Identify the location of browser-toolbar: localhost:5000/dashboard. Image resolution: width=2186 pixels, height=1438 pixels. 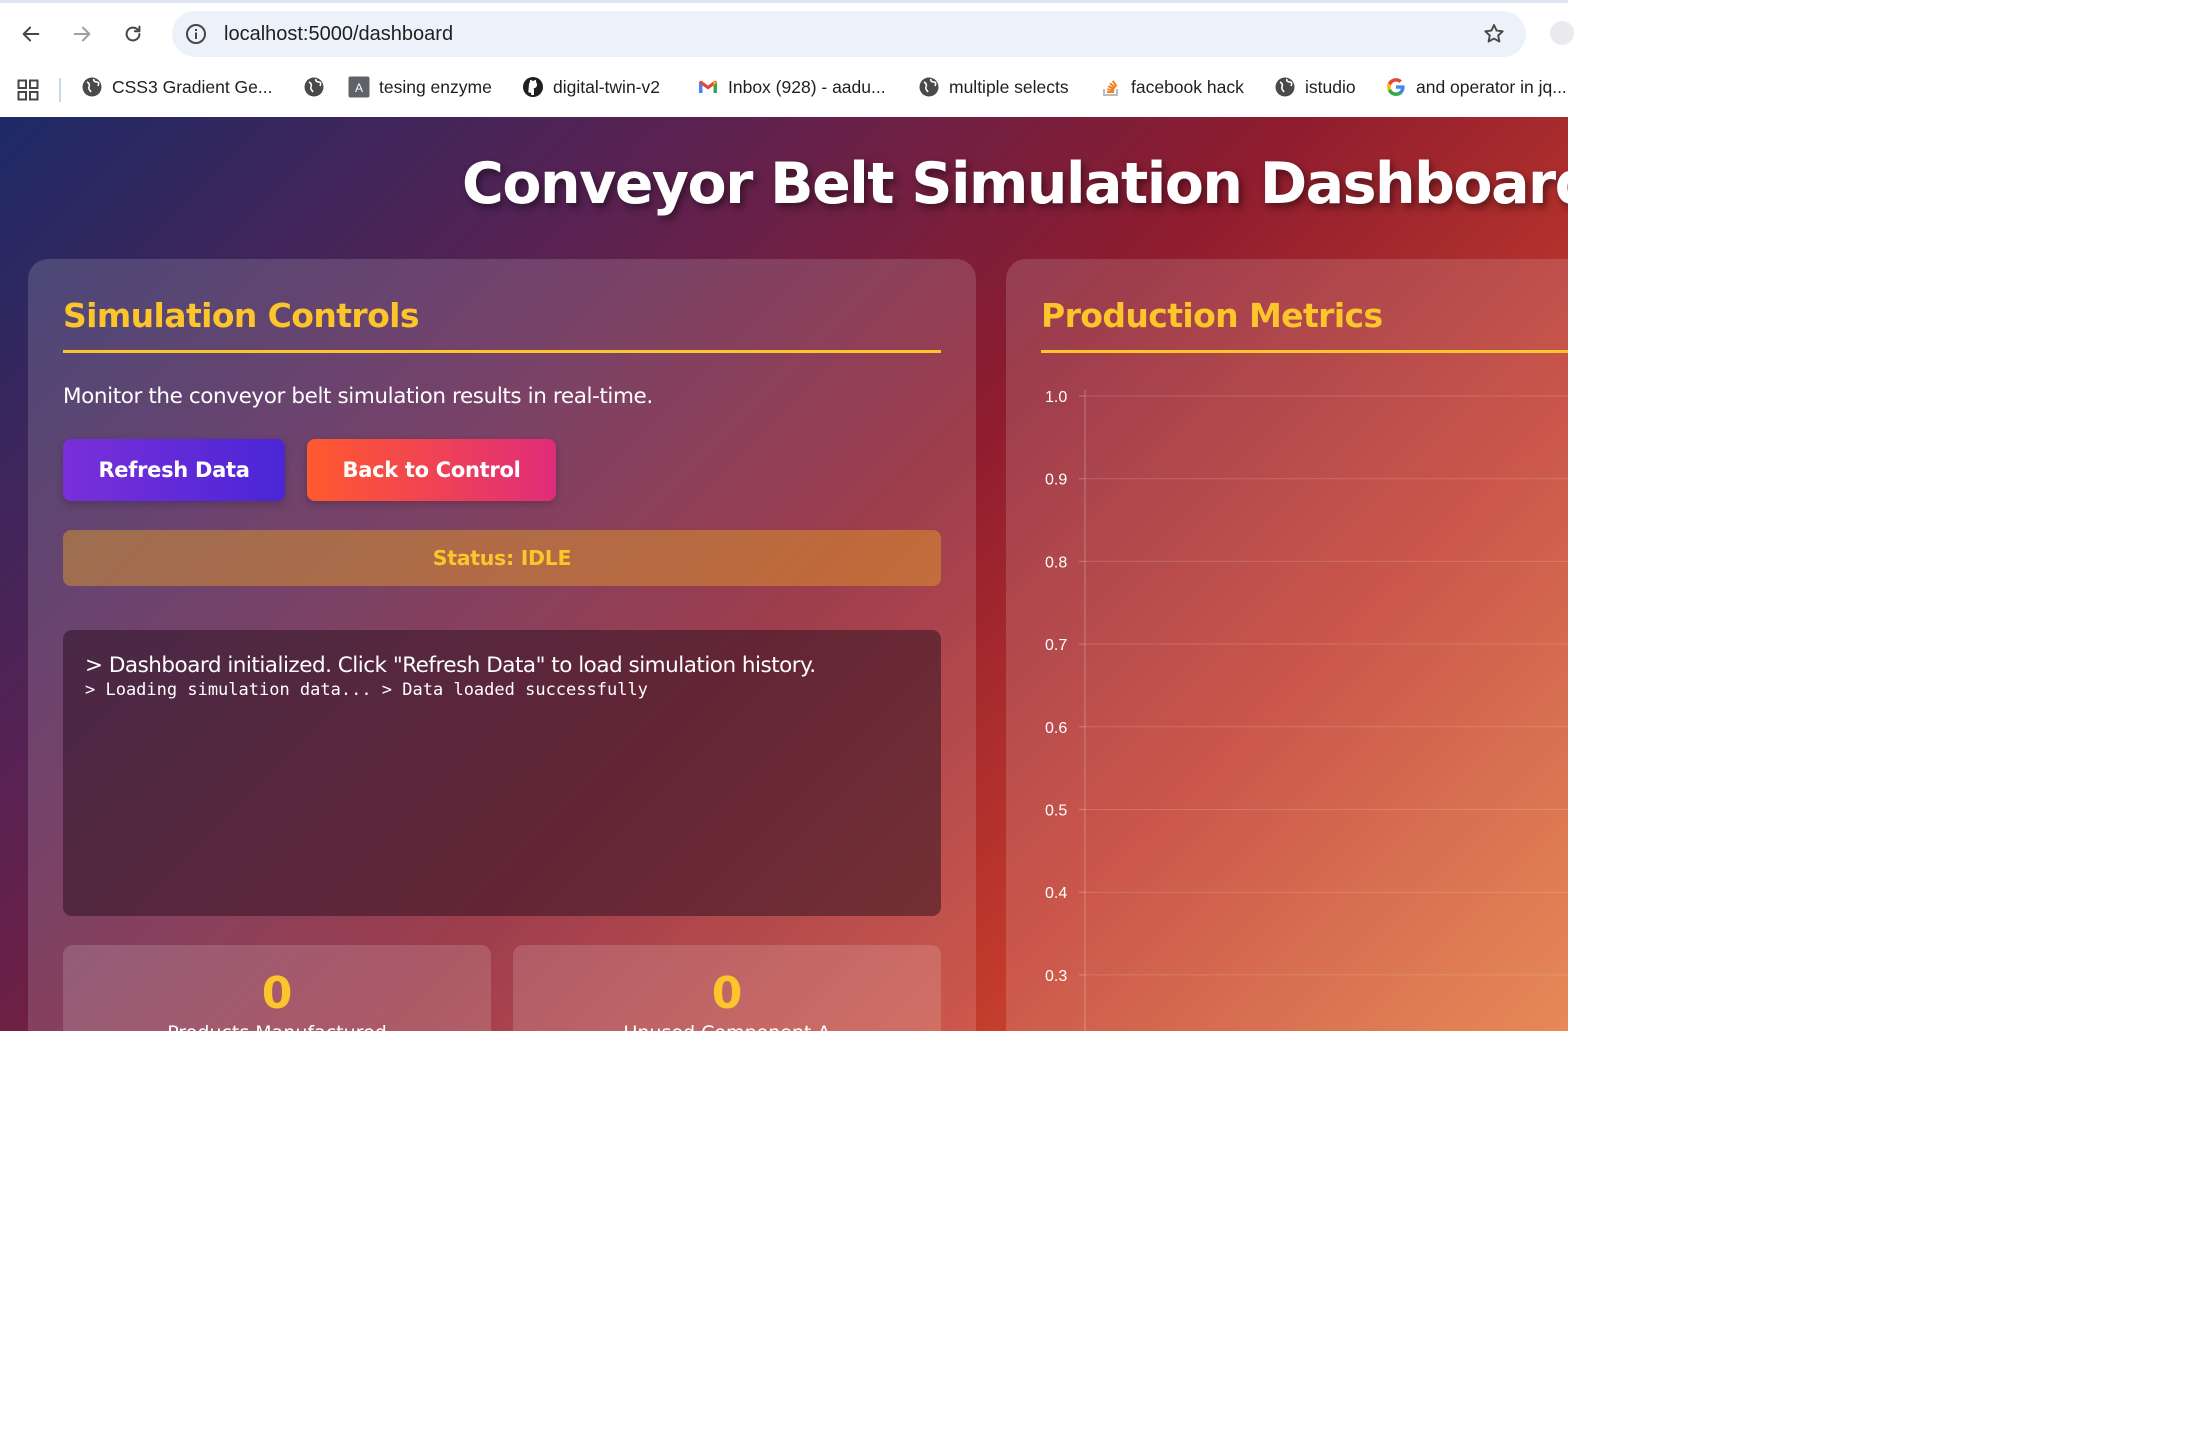
(787, 34).